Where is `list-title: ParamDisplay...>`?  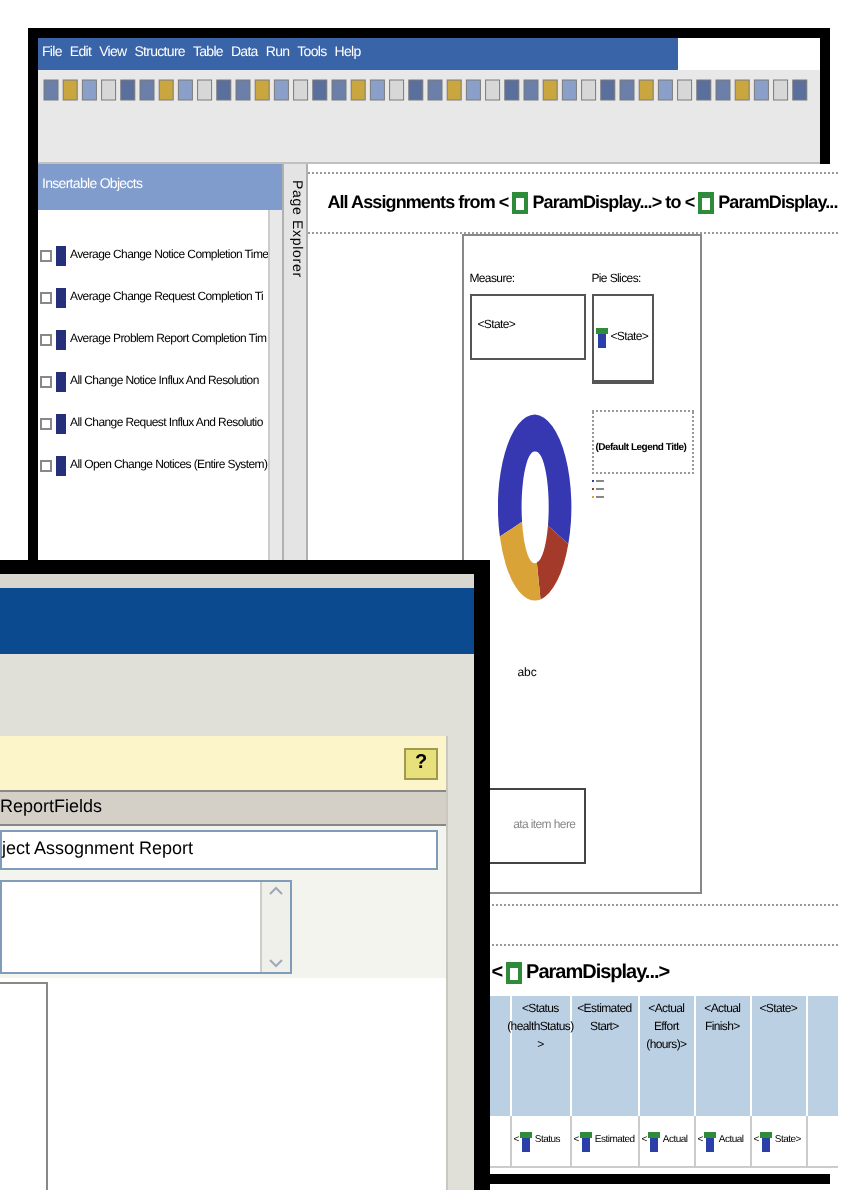
list-title: ParamDisplay...> is located at coordinates (598, 974).